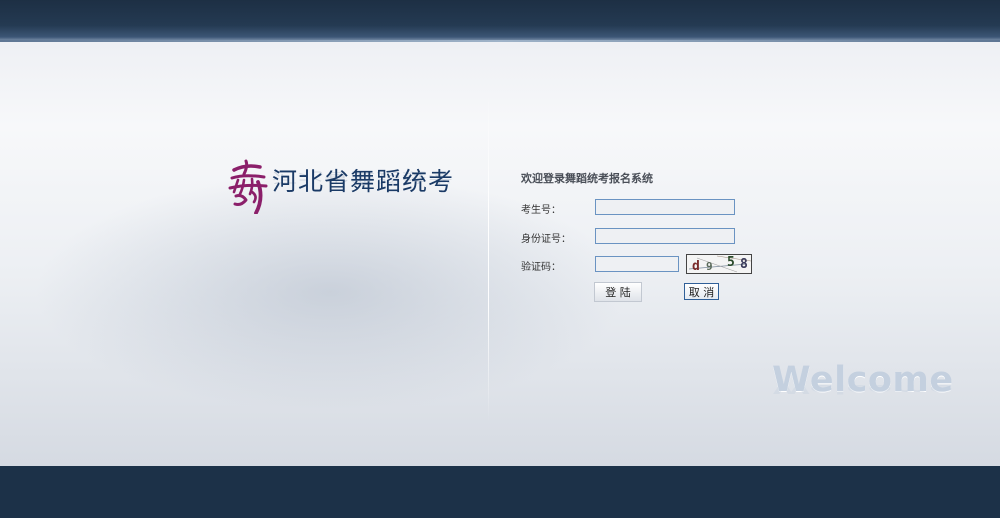  Describe the element at coordinates (340, 188) in the screenshot. I see `site-logo: 河北省舞蹈统考 河北省舞蹈统考` at that location.